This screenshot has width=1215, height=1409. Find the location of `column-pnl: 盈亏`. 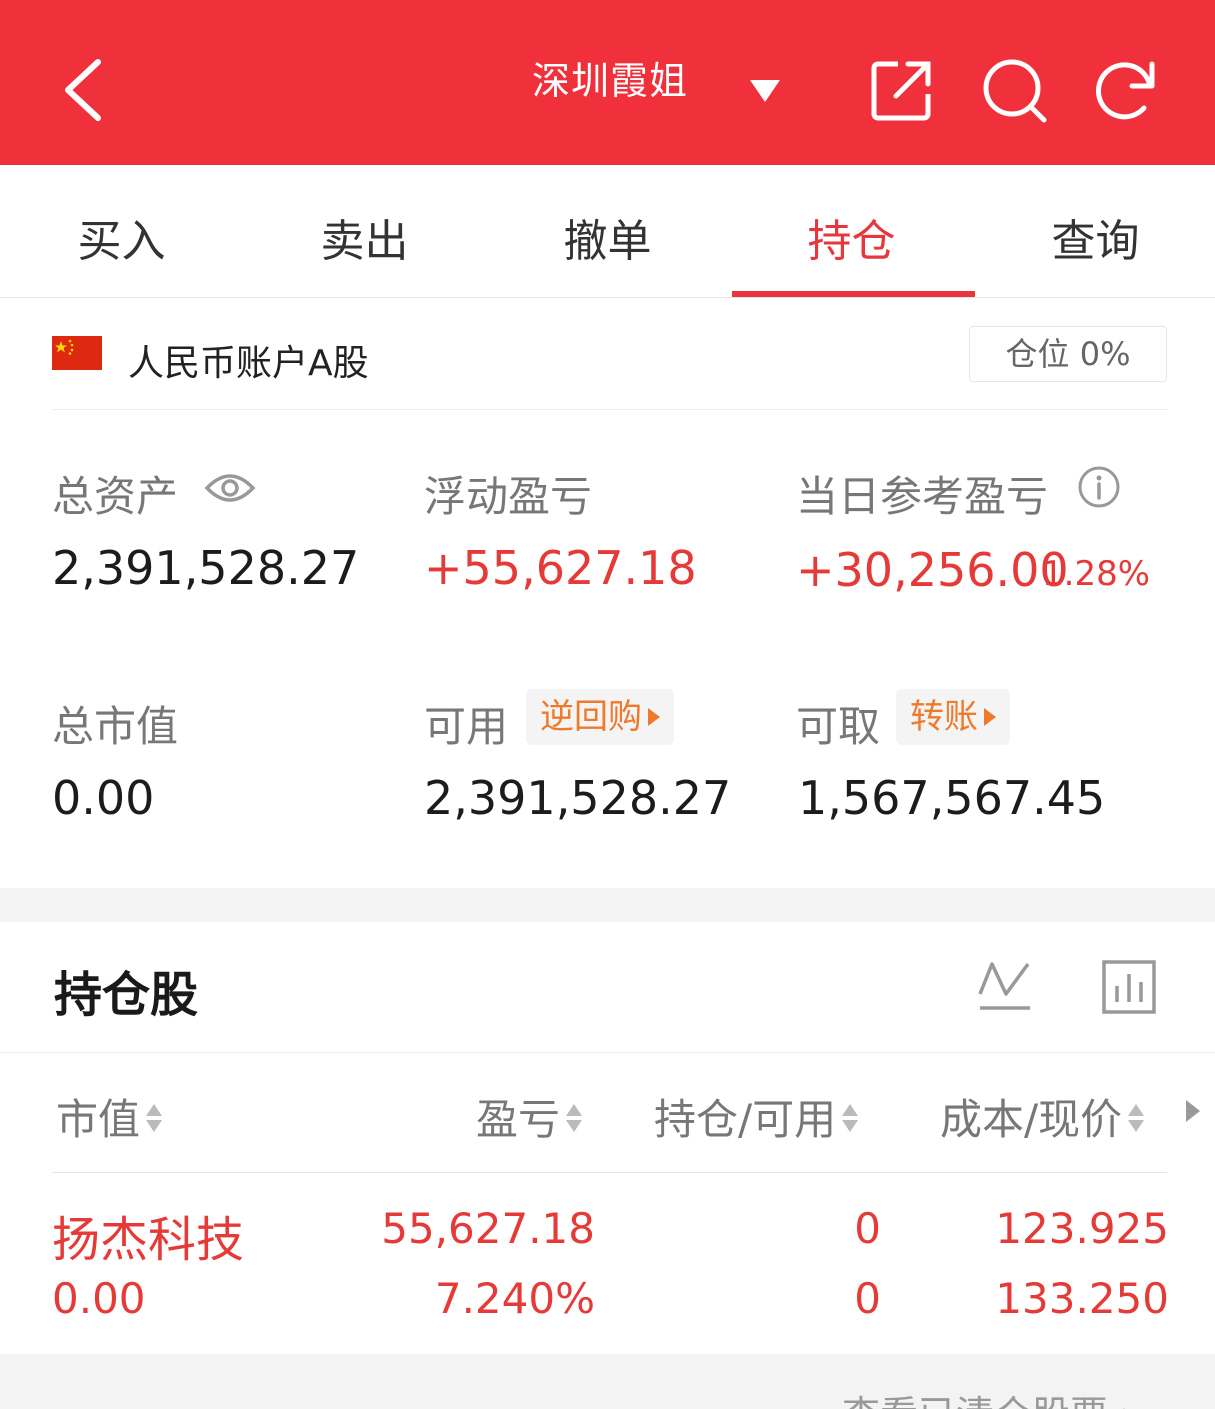

column-pnl: 盈亏 is located at coordinates (530, 1116).